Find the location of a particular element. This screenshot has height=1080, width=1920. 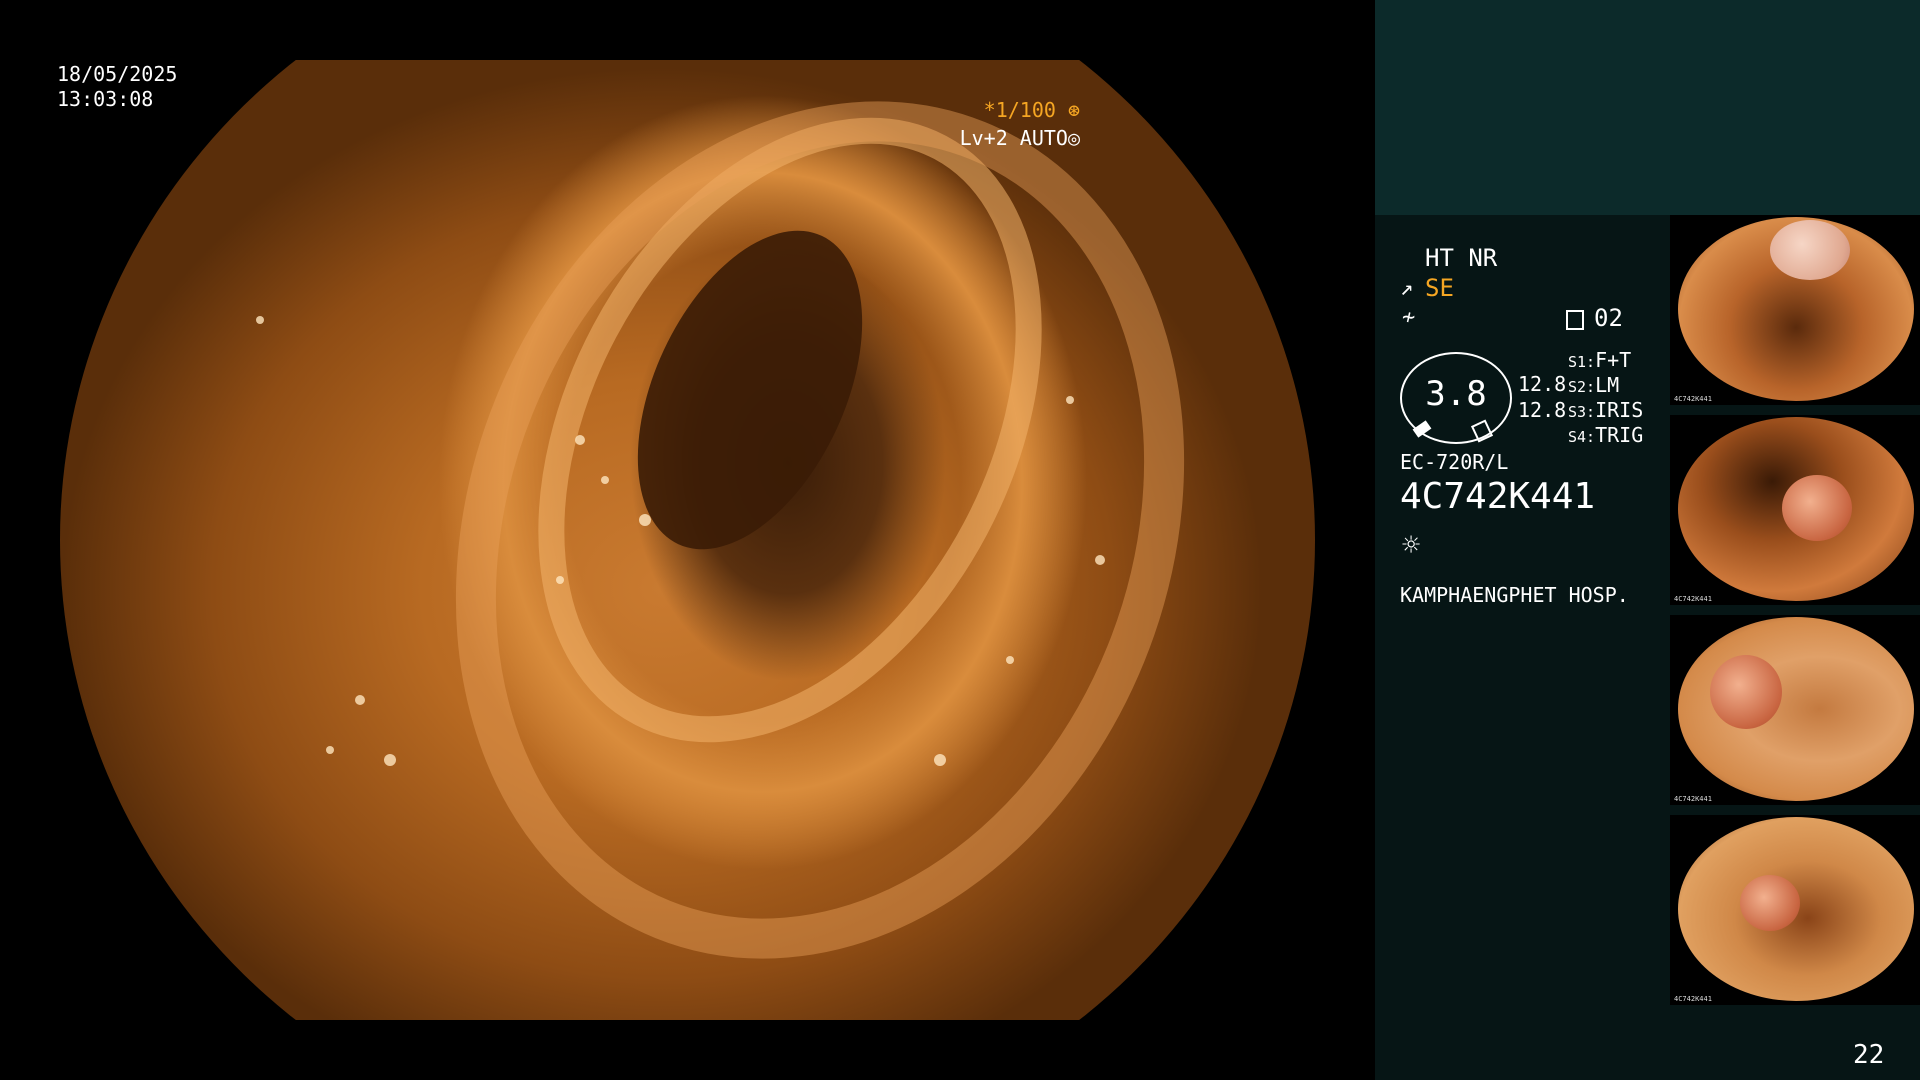

se-icon: ↗ is located at coordinates (1407, 288).